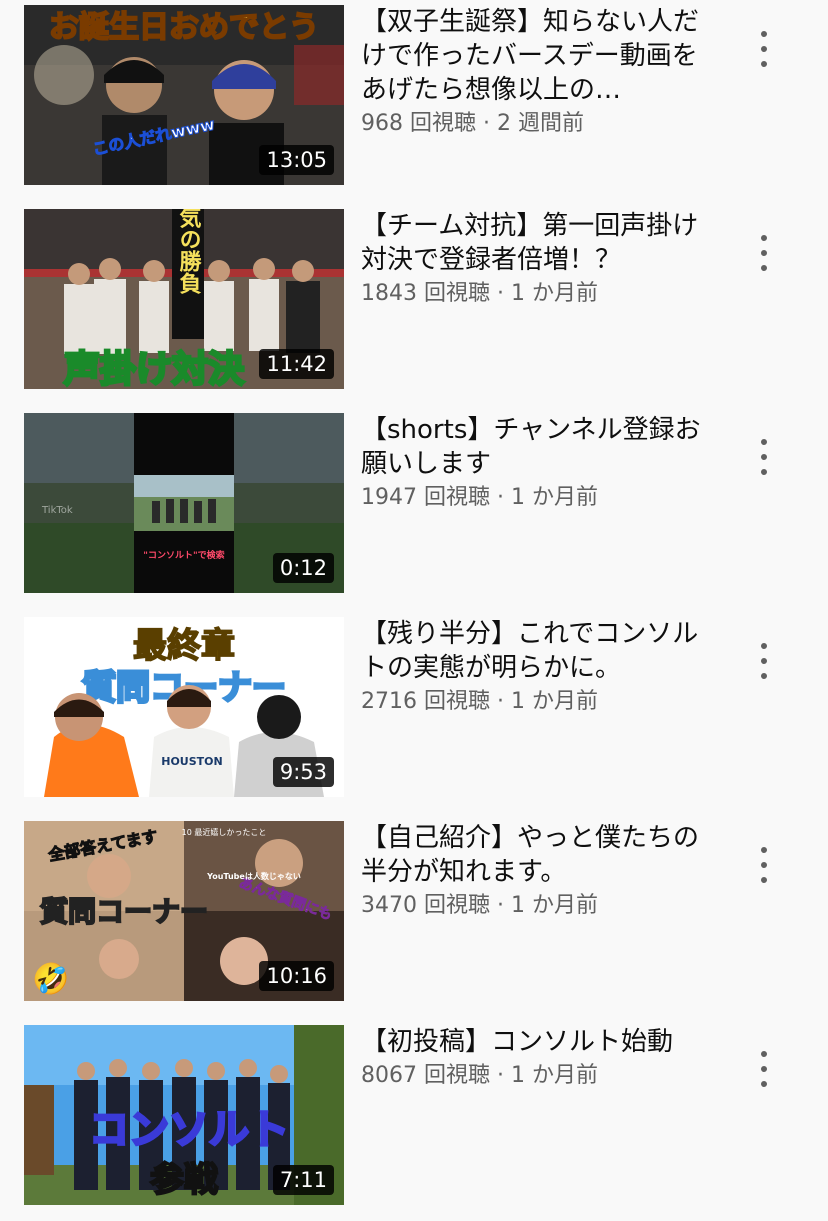 This screenshot has height=1221, width=828. What do you see at coordinates (184, 299) in the screenshot?
I see `video-thumbnail: 本気の勝負 声掛け対決 11:42` at bounding box center [184, 299].